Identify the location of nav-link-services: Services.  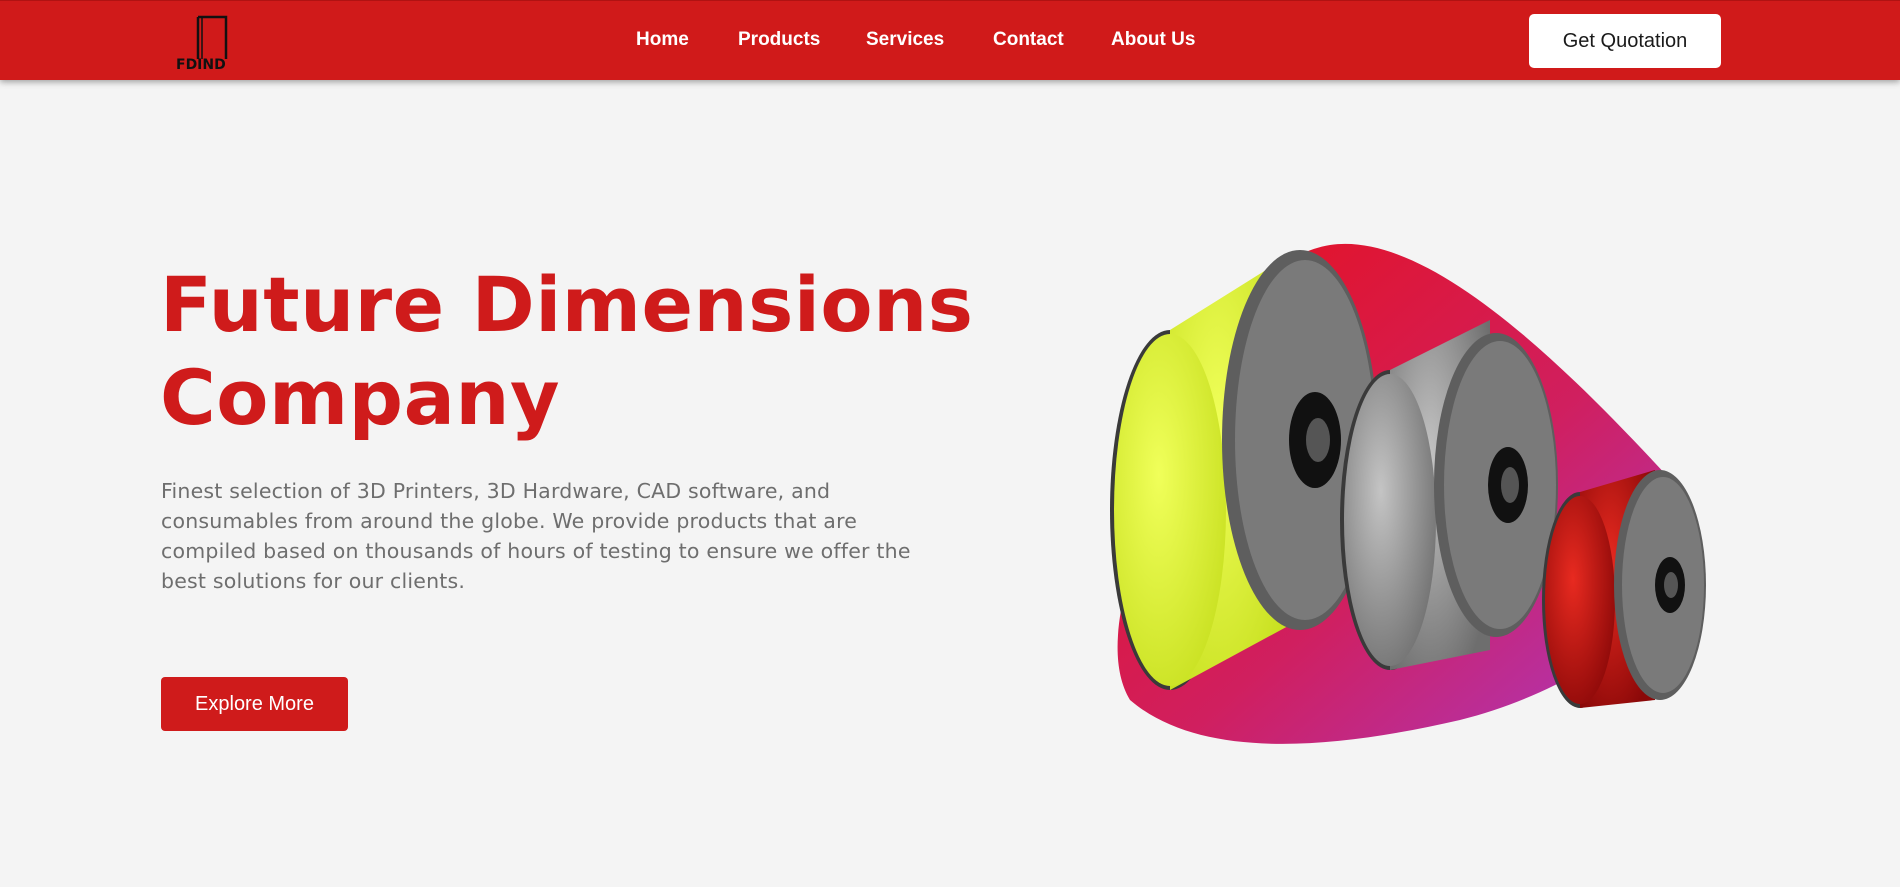
(905, 40).